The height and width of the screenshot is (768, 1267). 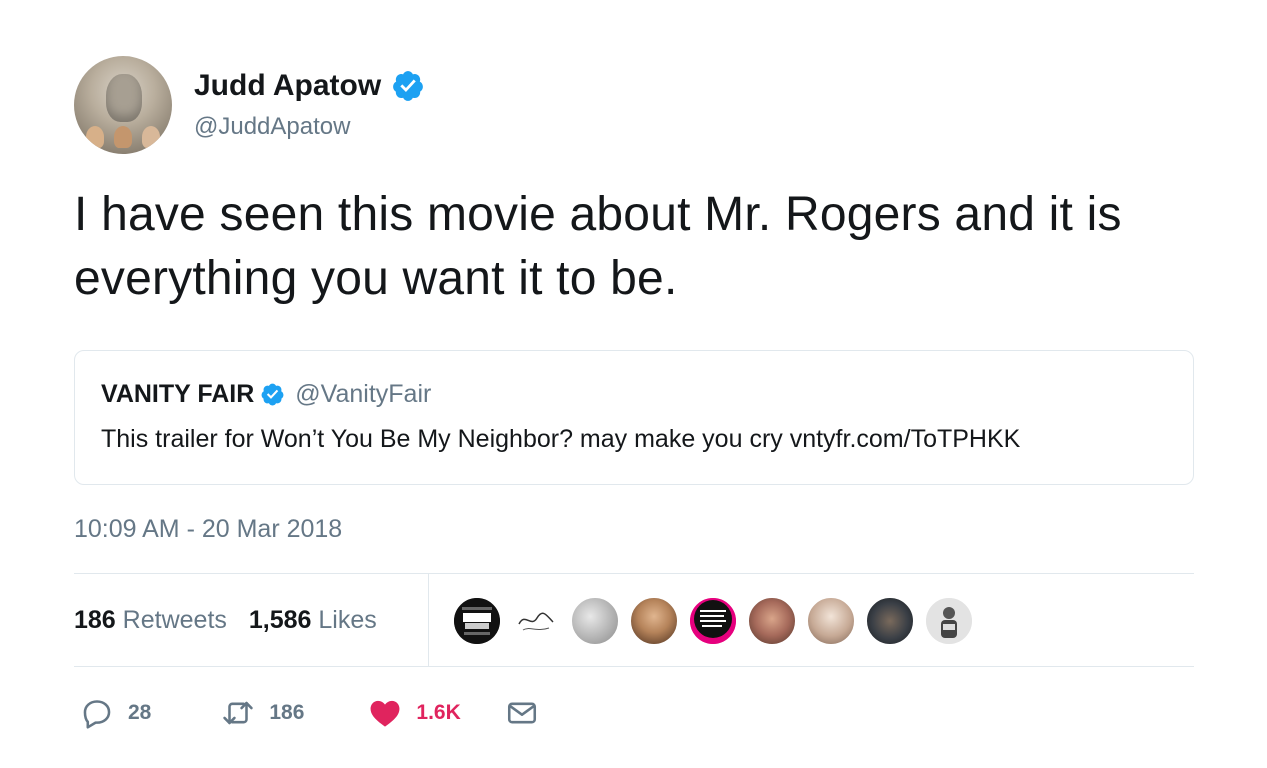 What do you see at coordinates (95, 619) in the screenshot?
I see `retweets-stat-count: 186` at bounding box center [95, 619].